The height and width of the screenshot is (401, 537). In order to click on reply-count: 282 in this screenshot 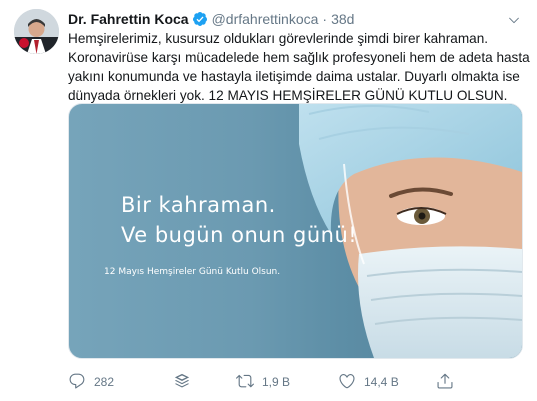, I will do `click(104, 382)`.